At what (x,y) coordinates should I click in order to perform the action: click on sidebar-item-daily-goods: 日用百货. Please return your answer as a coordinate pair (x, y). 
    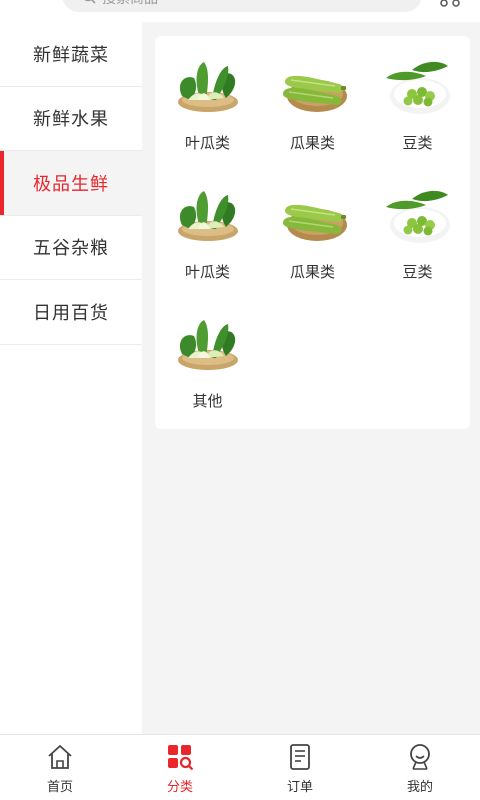
    Looking at the image, I should click on (71, 312).